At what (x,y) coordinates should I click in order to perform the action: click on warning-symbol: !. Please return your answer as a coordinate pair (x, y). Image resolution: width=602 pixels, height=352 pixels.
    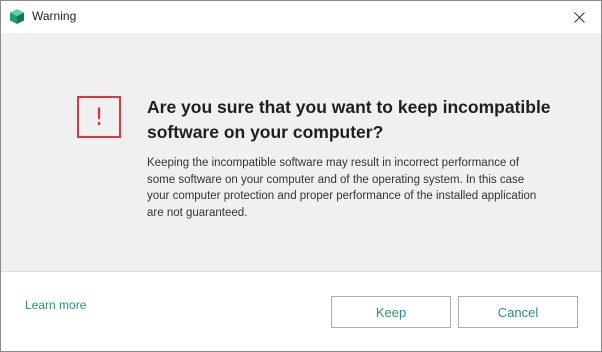
    Looking at the image, I should click on (99, 117).